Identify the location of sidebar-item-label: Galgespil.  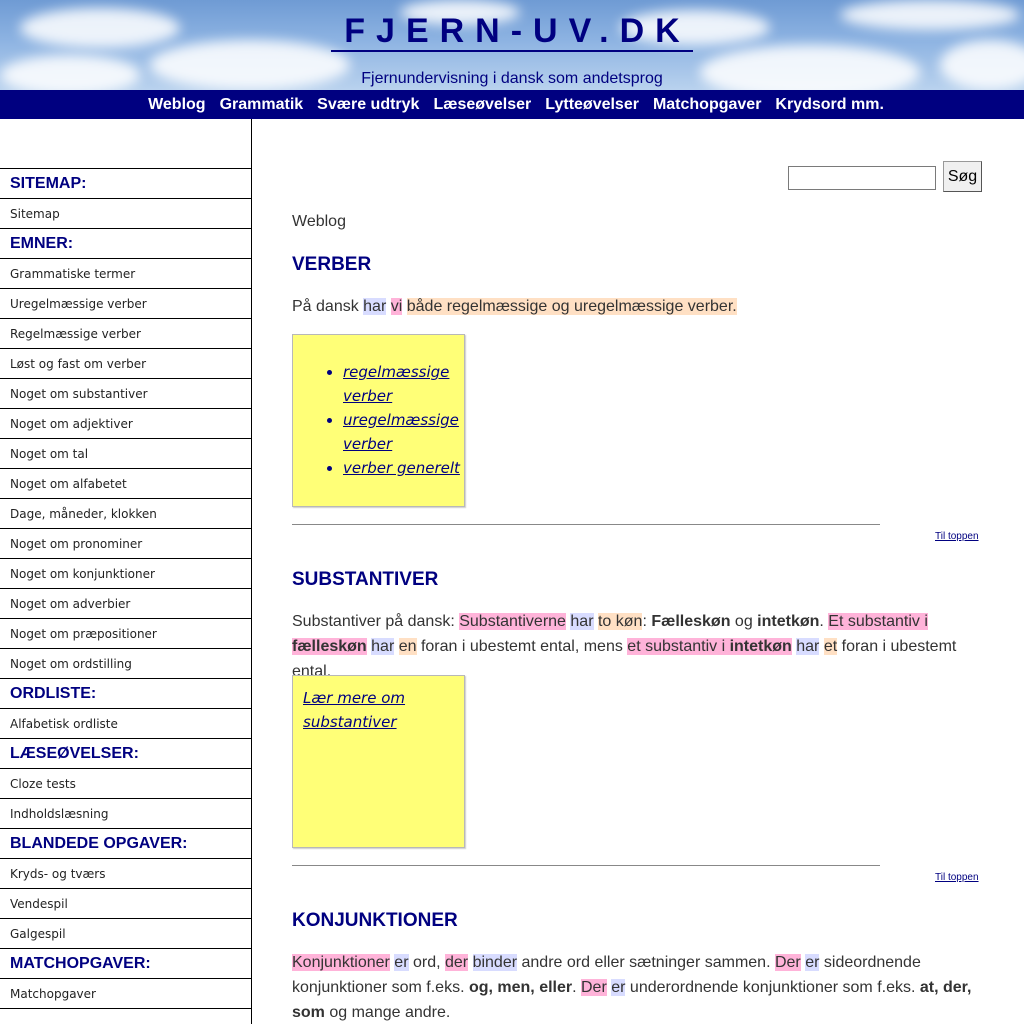
(38, 934).